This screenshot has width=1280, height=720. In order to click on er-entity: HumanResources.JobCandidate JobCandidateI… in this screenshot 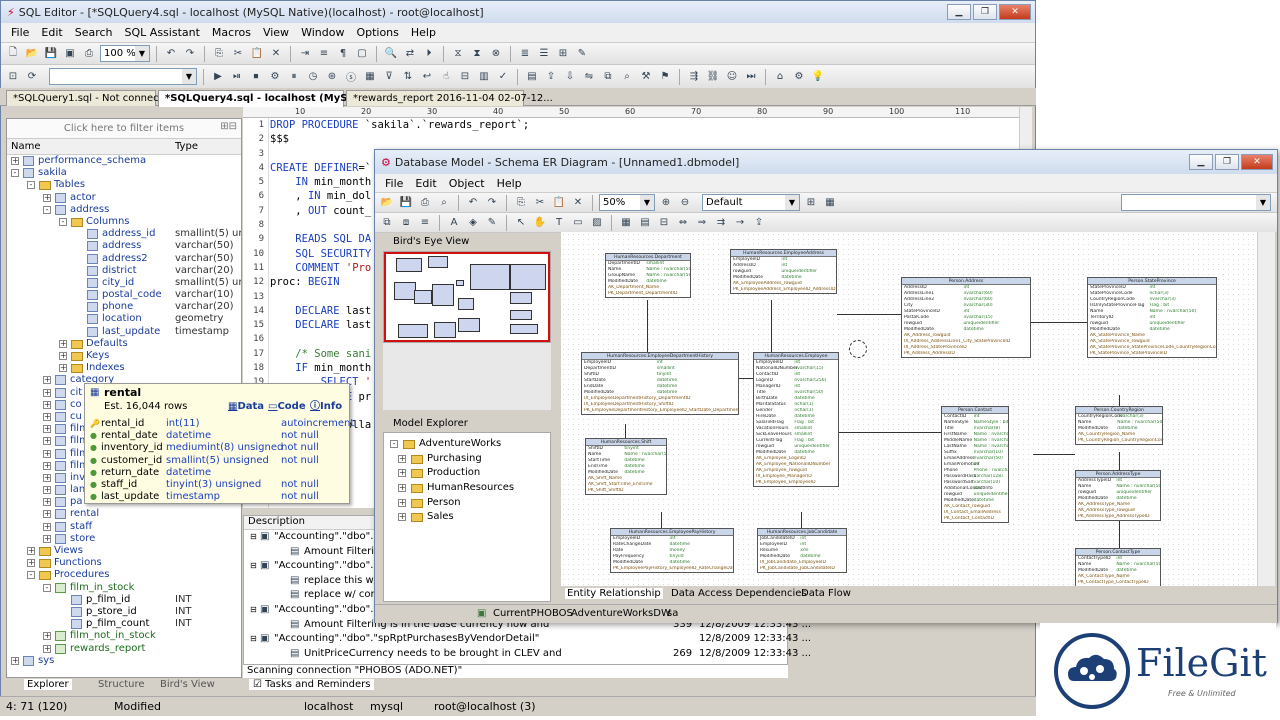, I will do `click(802, 550)`.